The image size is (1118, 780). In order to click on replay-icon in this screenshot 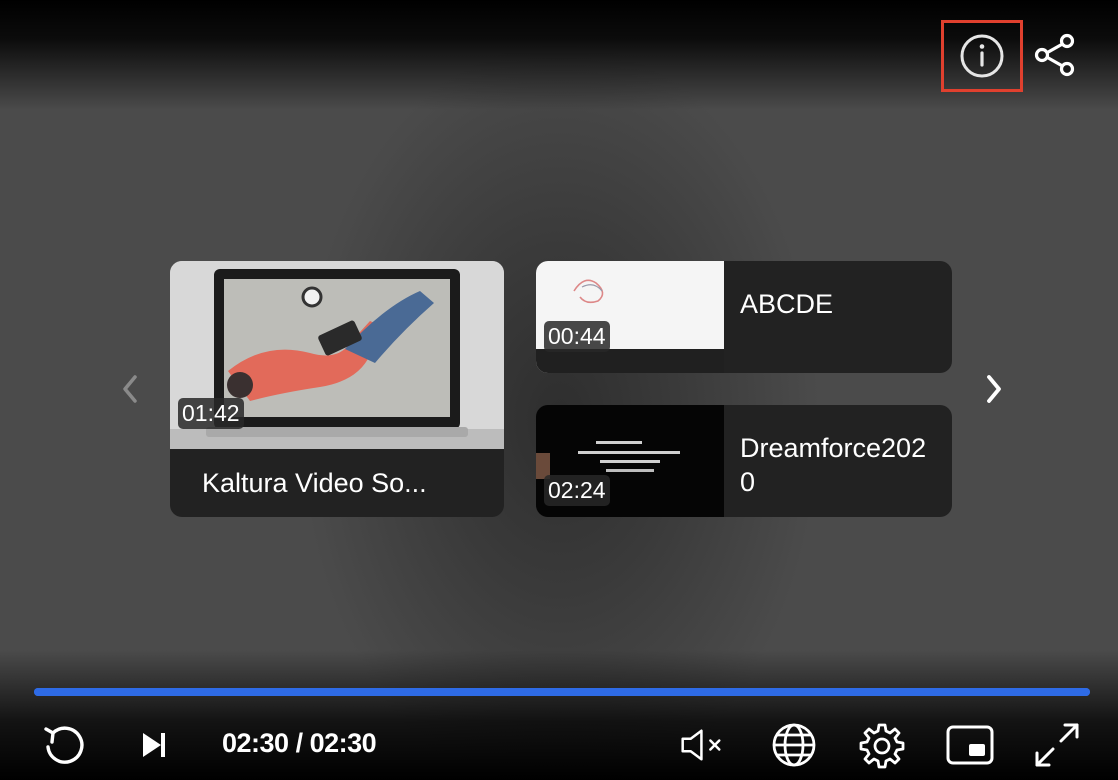, I will do `click(64, 745)`.